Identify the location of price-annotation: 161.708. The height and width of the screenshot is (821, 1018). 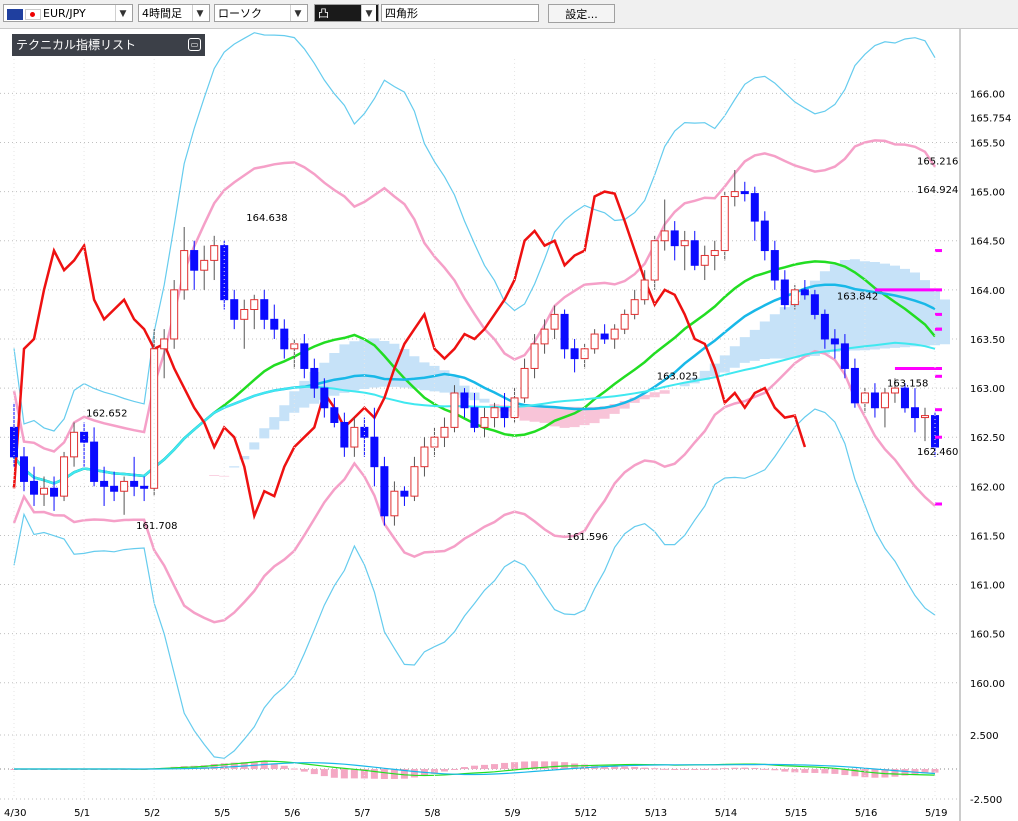
(156, 526).